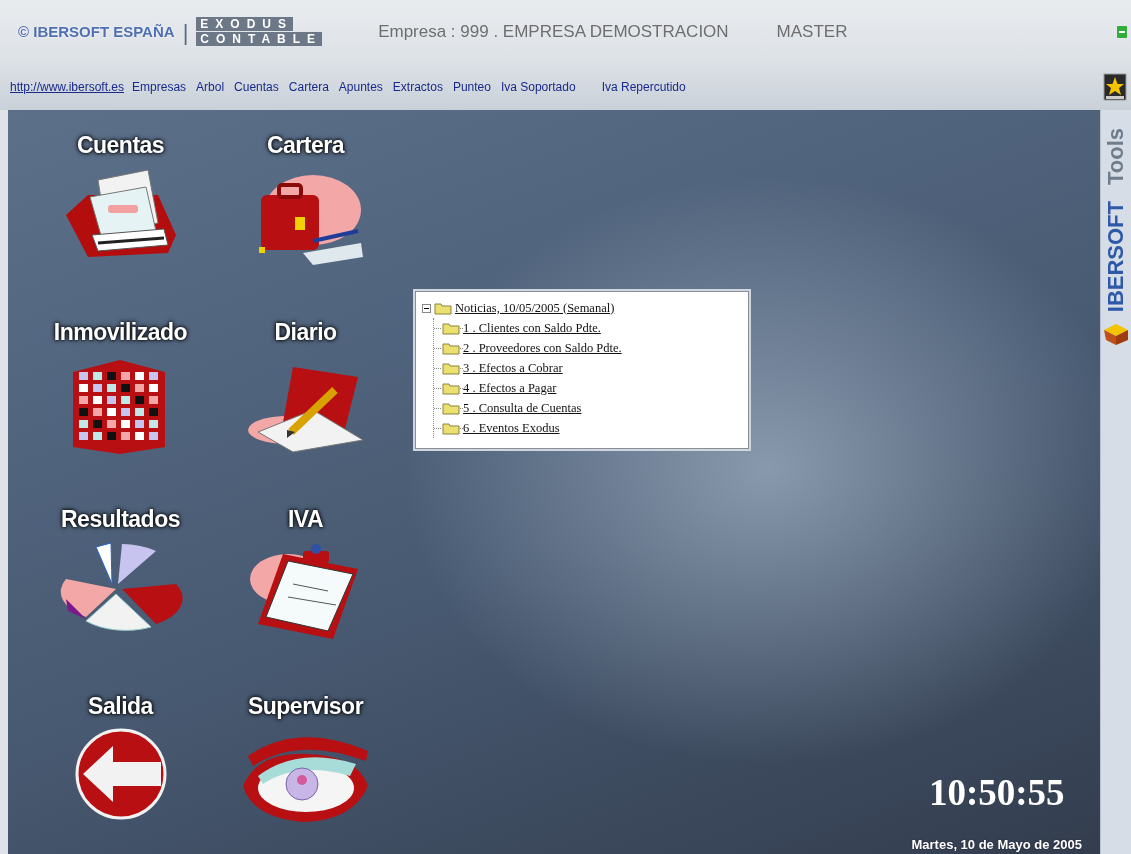 Image resolution: width=1131 pixels, height=854 pixels. What do you see at coordinates (1116, 157) in the screenshot?
I see `side-panel-label: Tools` at bounding box center [1116, 157].